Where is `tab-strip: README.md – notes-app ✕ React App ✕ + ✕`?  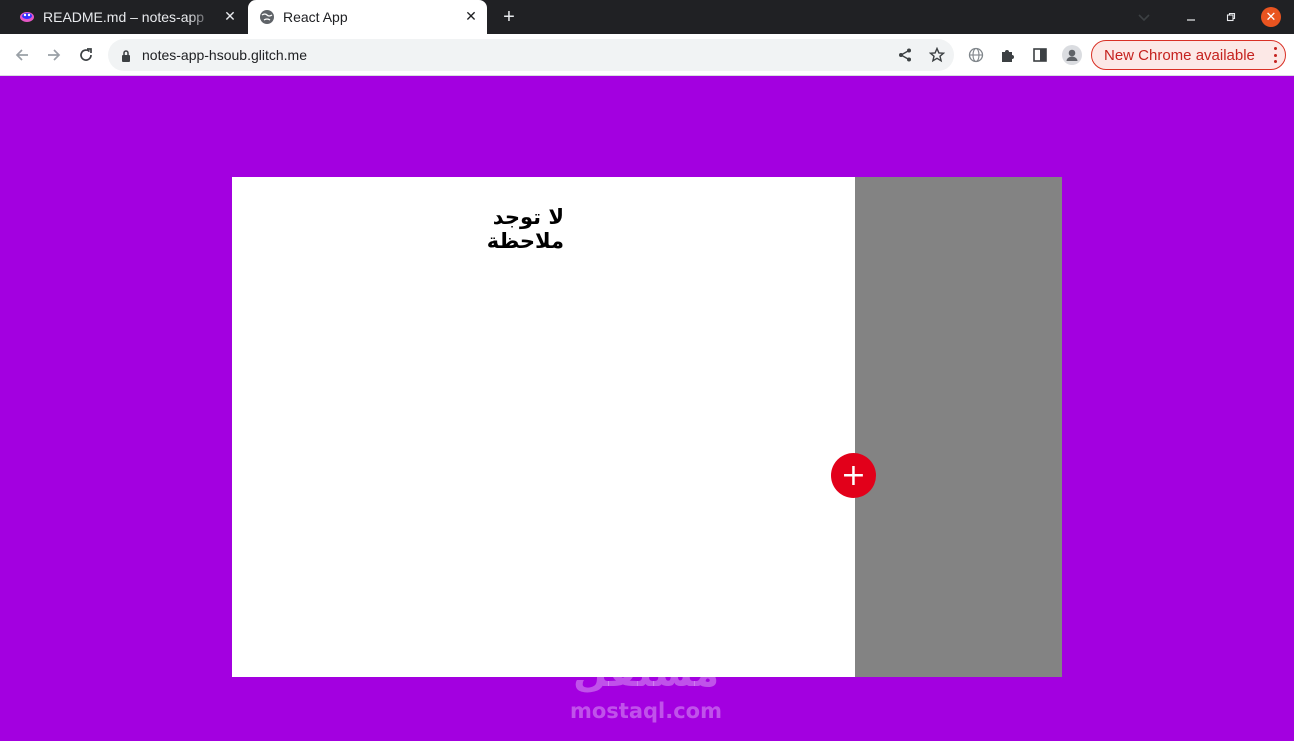
tab-strip: README.md – notes-app ✕ React App ✕ + ✕ is located at coordinates (647, 17).